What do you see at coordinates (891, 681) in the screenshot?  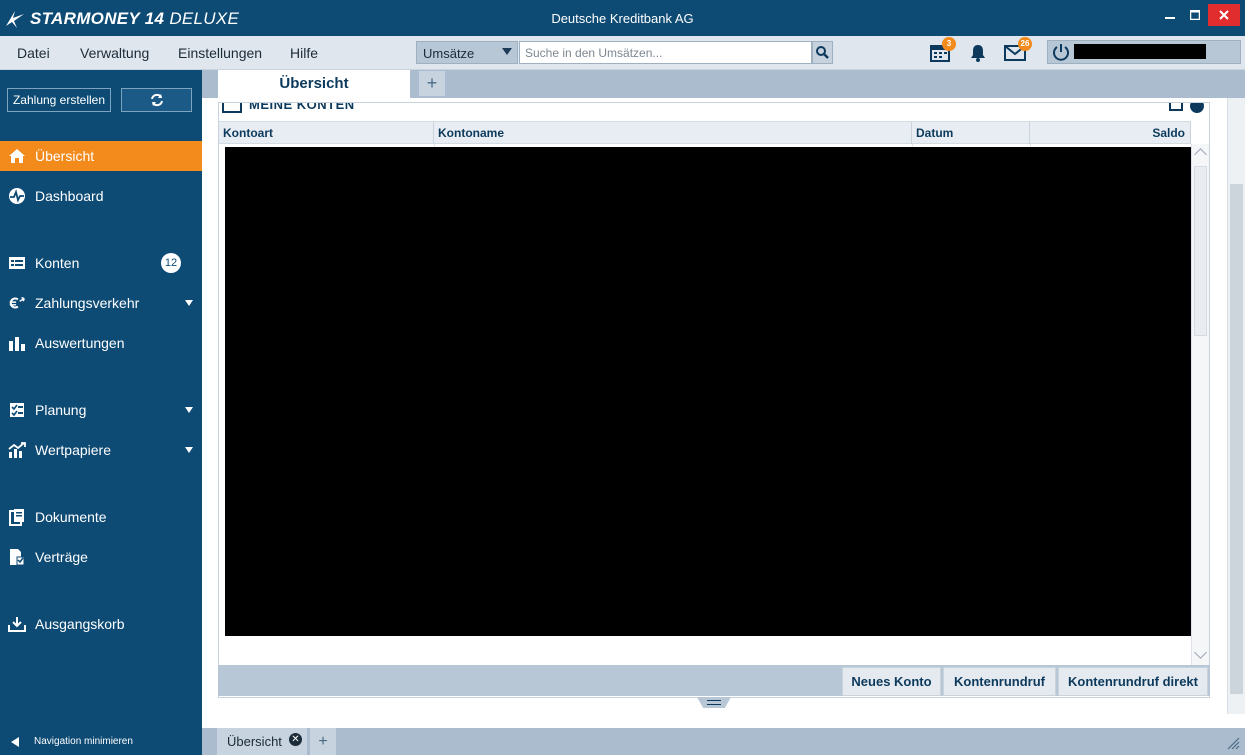 I see `new-account-button: Neues Konto` at bounding box center [891, 681].